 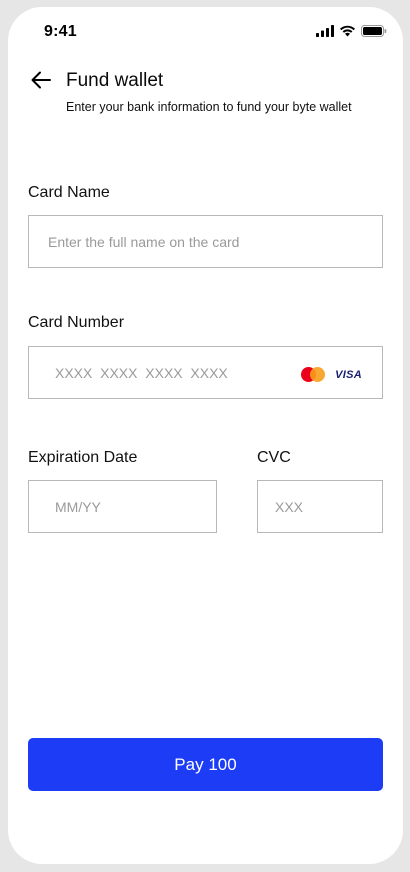 What do you see at coordinates (69, 192) in the screenshot?
I see `card-name-label: Card Name` at bounding box center [69, 192].